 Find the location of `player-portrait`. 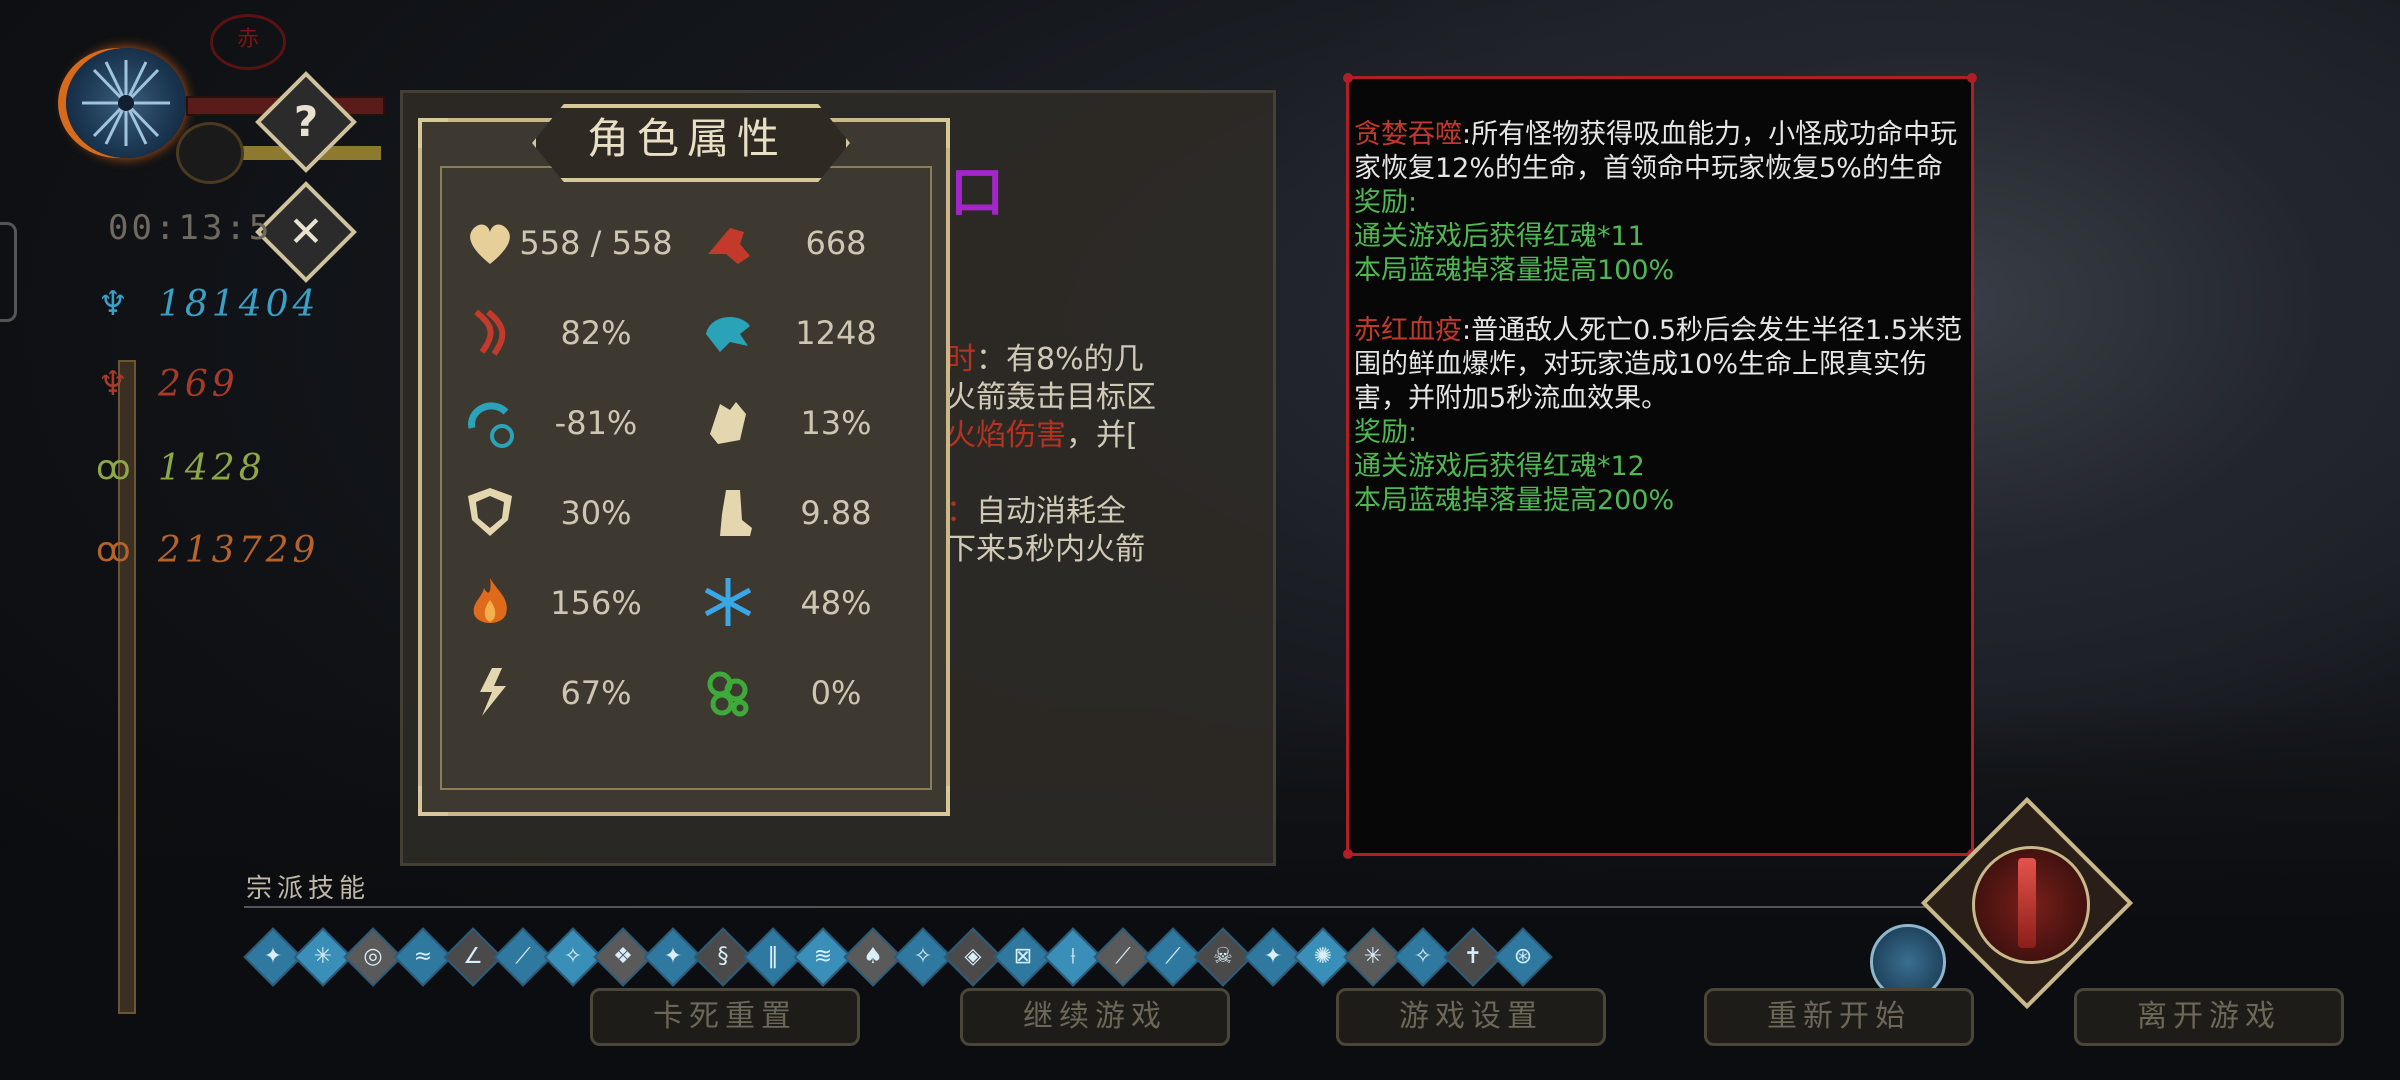

player-portrait is located at coordinates (126, 103).